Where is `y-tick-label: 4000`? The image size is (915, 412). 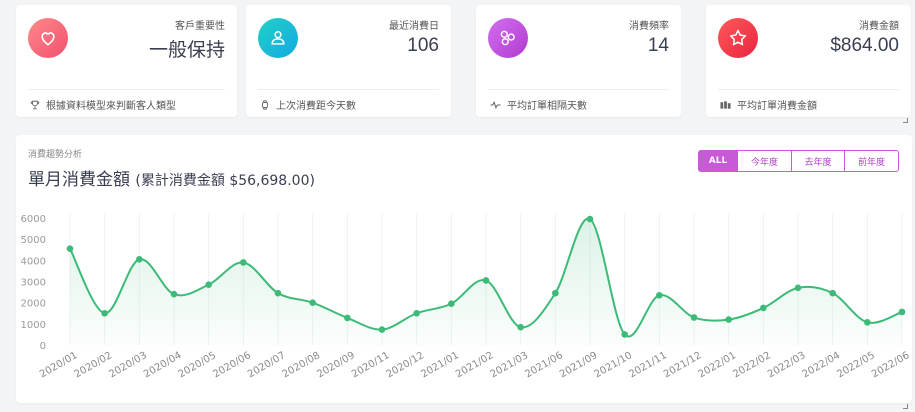
y-tick-label: 4000 is located at coordinates (33, 261).